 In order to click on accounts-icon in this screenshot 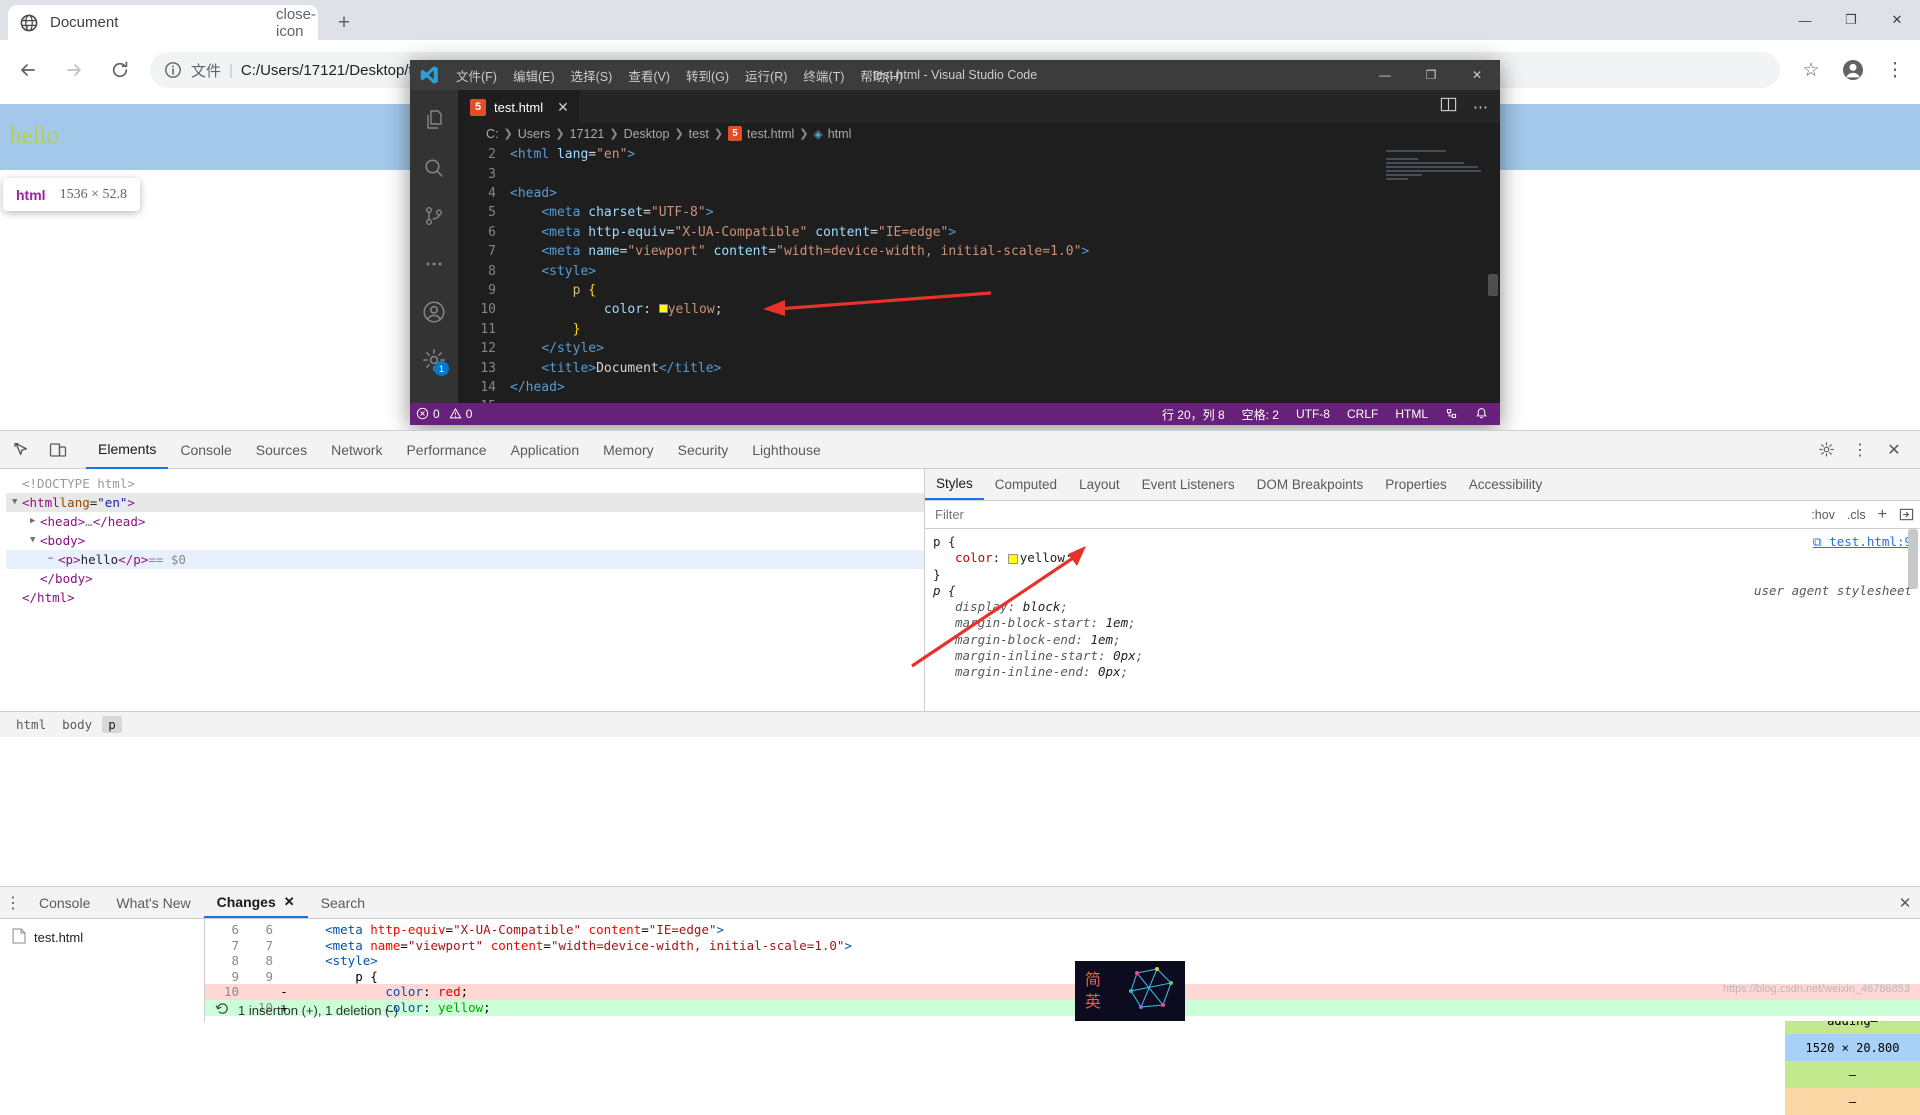, I will do `click(434, 312)`.